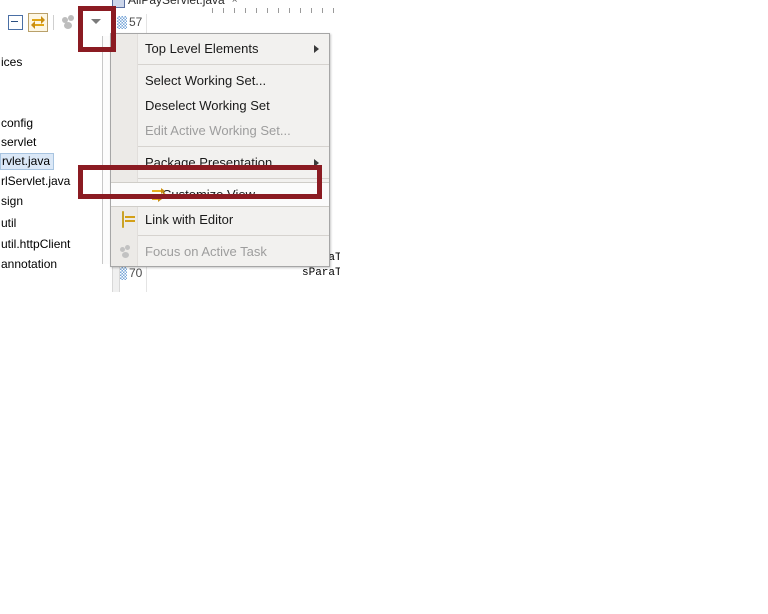  I want to click on view-menu-button, so click(96, 21).